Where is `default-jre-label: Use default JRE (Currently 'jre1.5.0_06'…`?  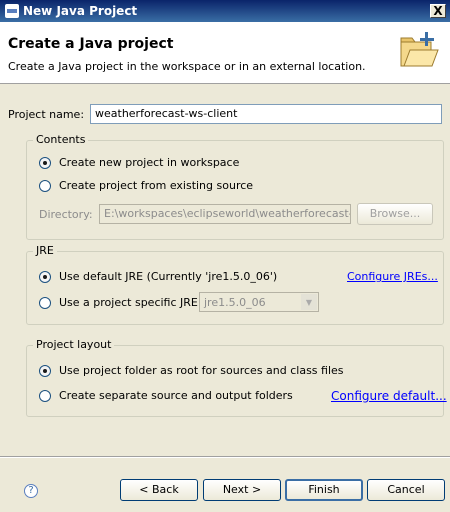 default-jre-label: Use default JRE (Currently 'jre1.5.0_06'… is located at coordinates (168, 276).